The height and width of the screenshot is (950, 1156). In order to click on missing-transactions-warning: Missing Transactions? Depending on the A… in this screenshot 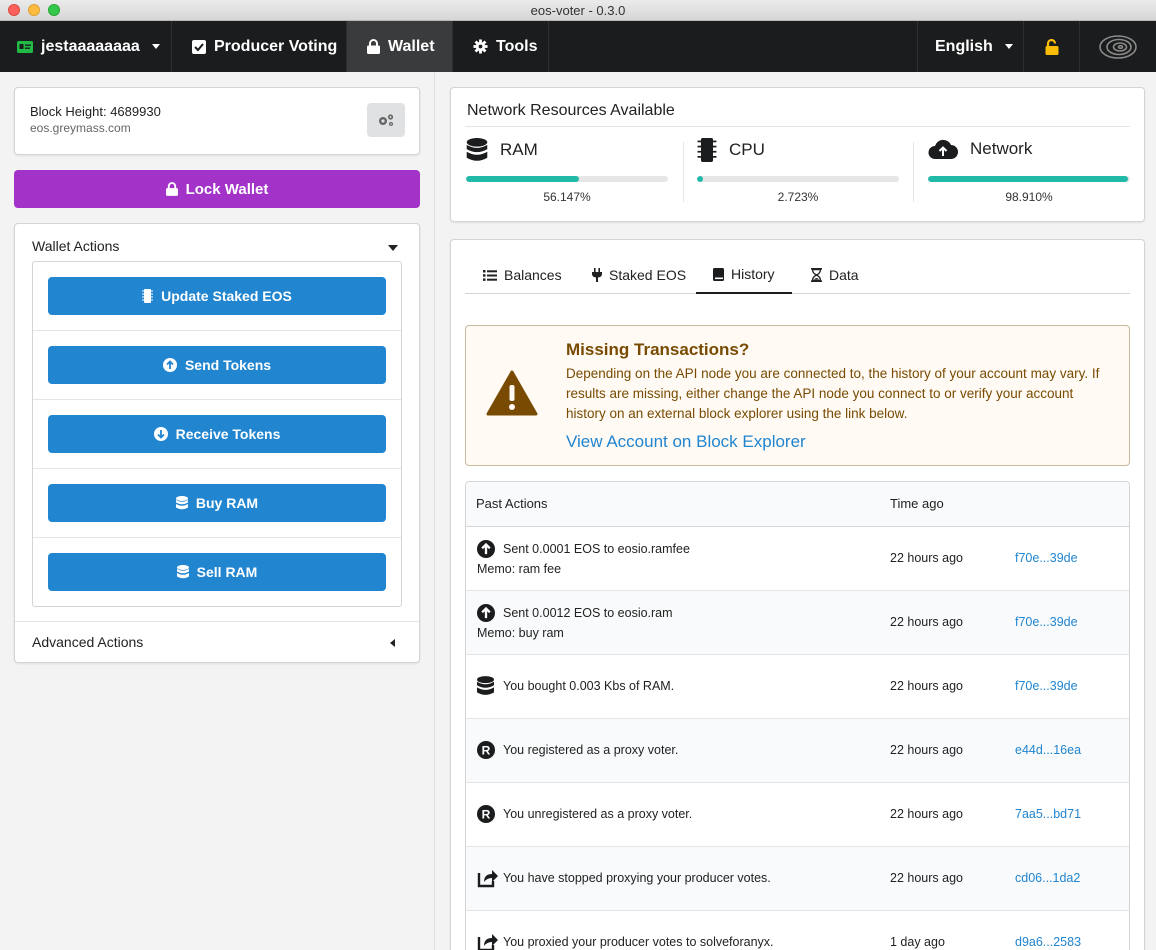, I will do `click(797, 395)`.